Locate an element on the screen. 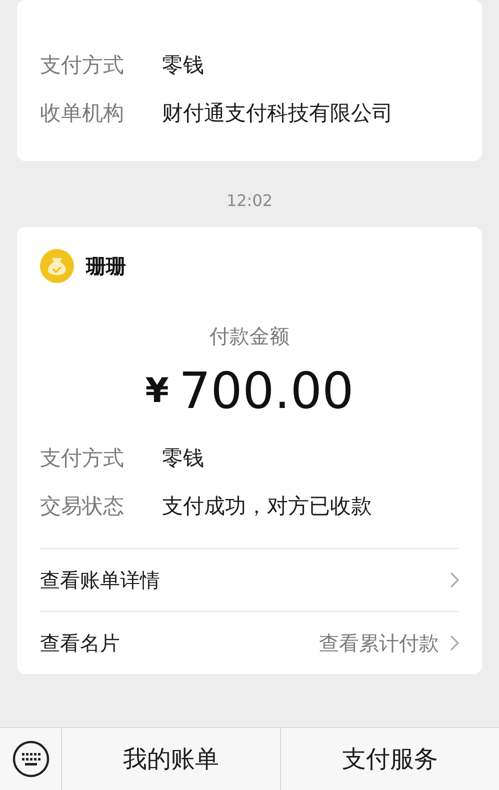  field-value: 支付成功，对方已收款 is located at coordinates (267, 506).